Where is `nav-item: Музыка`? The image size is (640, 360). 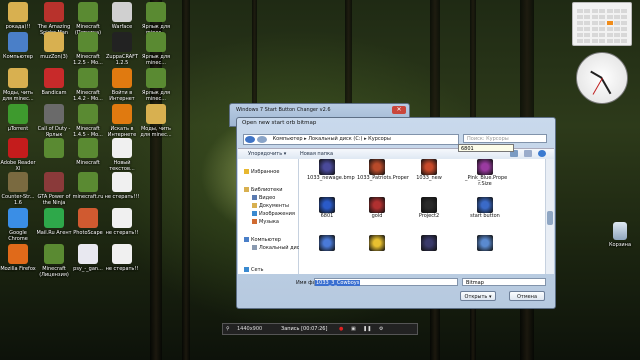
nav-item: Музыка is located at coordinates (265, 222).